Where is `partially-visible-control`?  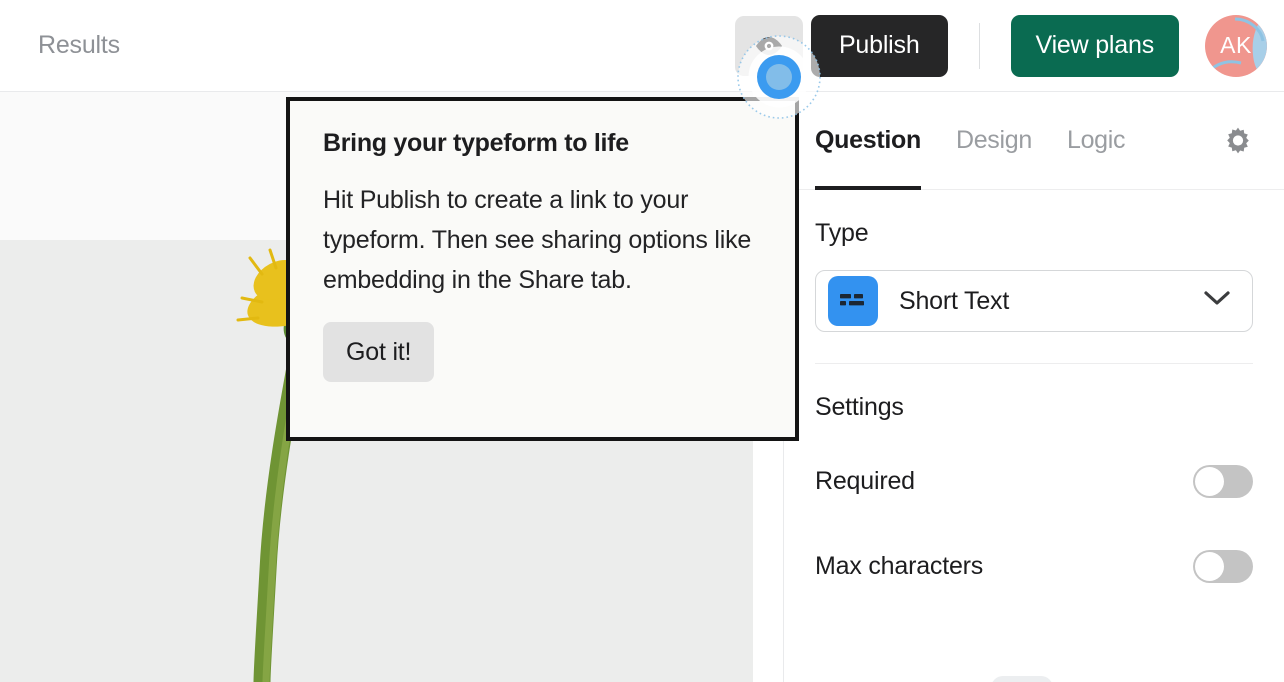 partially-visible-control is located at coordinates (1022, 679).